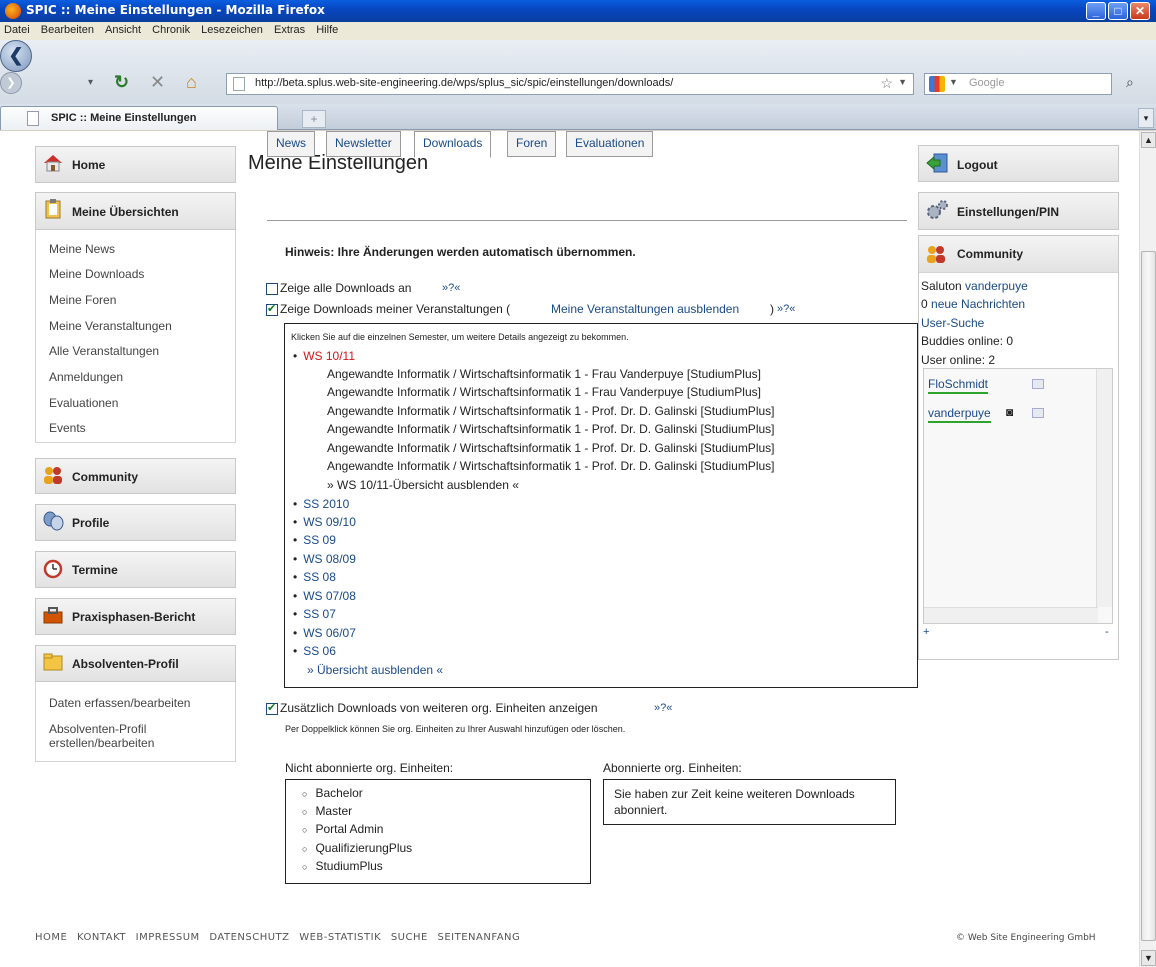  Describe the element at coordinates (1011, 615) in the screenshot. I see `buddy-list-hscrollbar` at that location.